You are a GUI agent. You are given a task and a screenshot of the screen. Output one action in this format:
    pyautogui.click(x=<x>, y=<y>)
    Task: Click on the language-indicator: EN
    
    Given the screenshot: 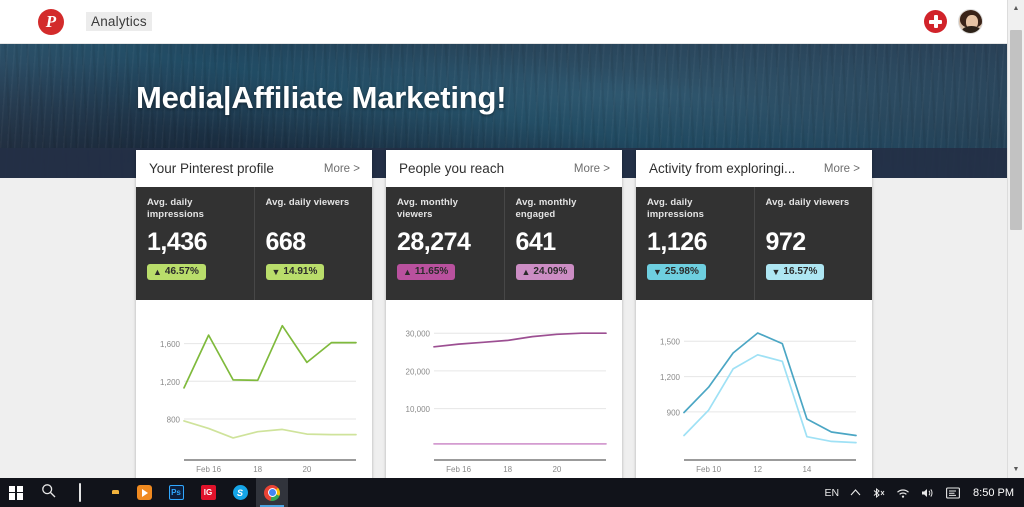 What is the action you would take?
    pyautogui.click(x=831, y=493)
    